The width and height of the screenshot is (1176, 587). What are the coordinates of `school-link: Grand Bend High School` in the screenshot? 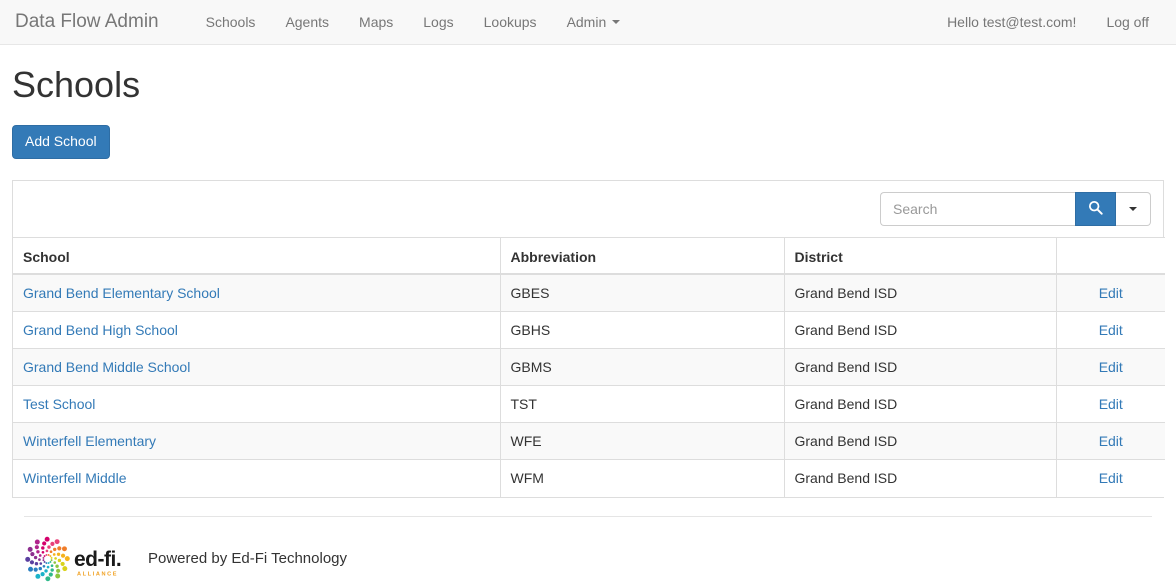 It's located at (100, 330).